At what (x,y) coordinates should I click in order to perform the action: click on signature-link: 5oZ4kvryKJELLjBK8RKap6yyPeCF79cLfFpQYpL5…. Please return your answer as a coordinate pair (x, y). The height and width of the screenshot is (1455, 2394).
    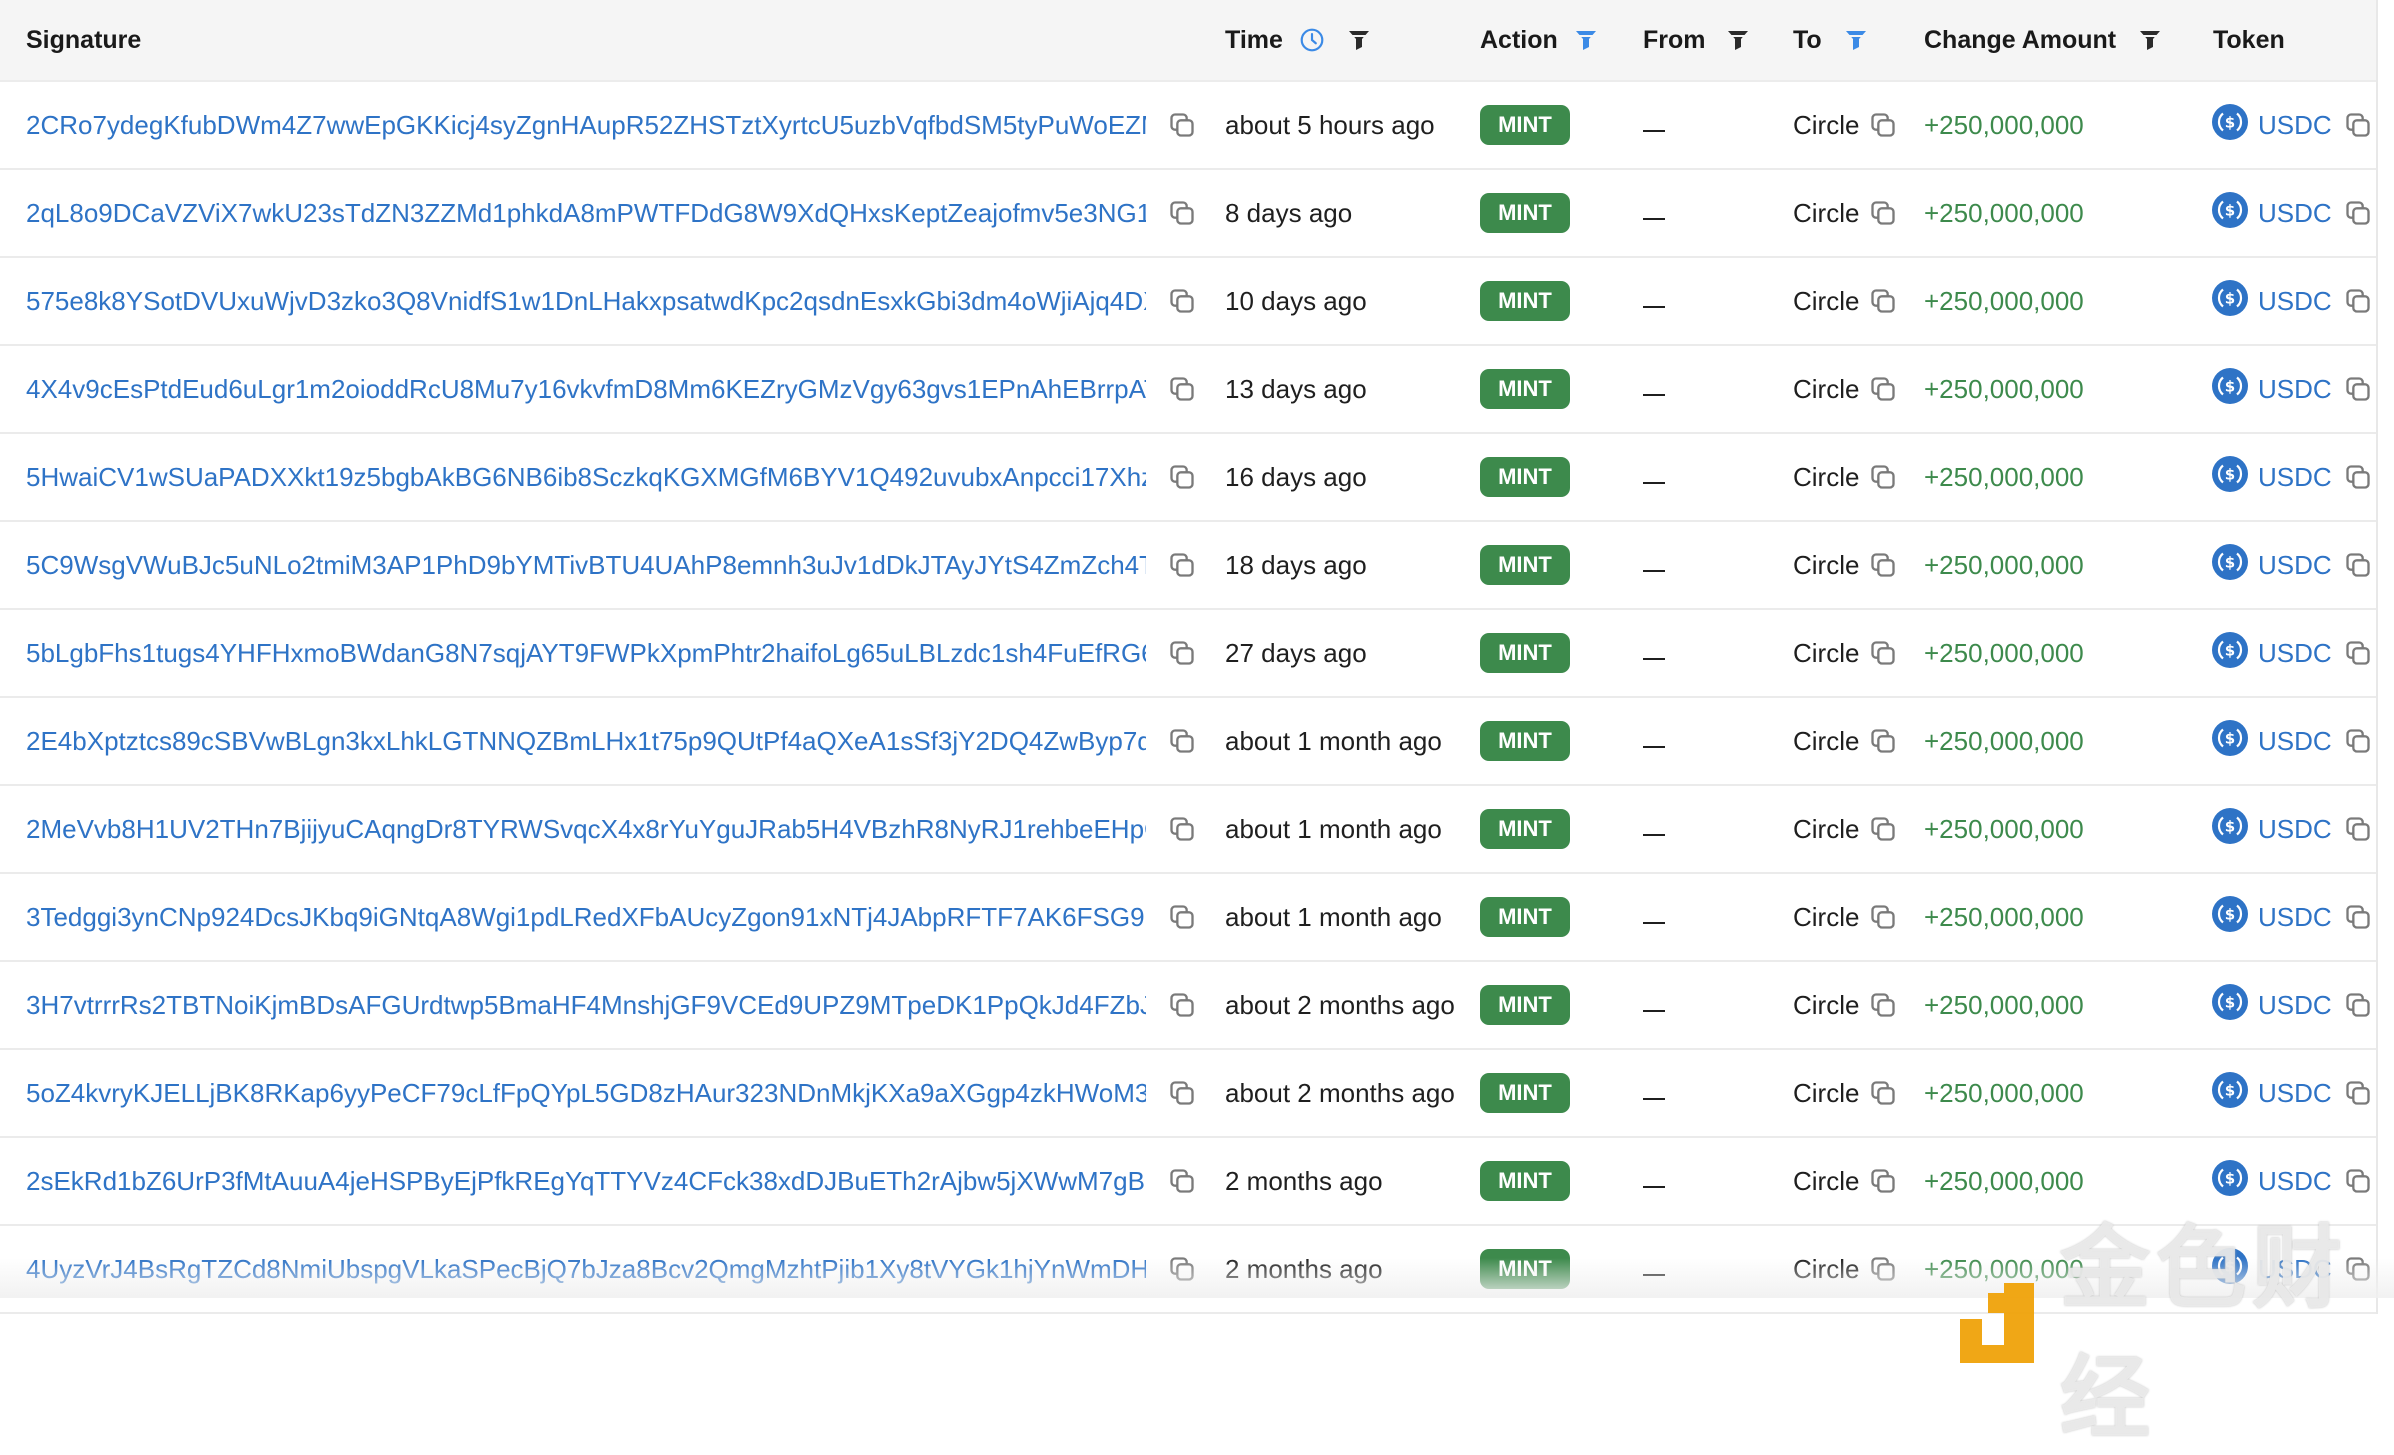
    Looking at the image, I should click on (586, 1093).